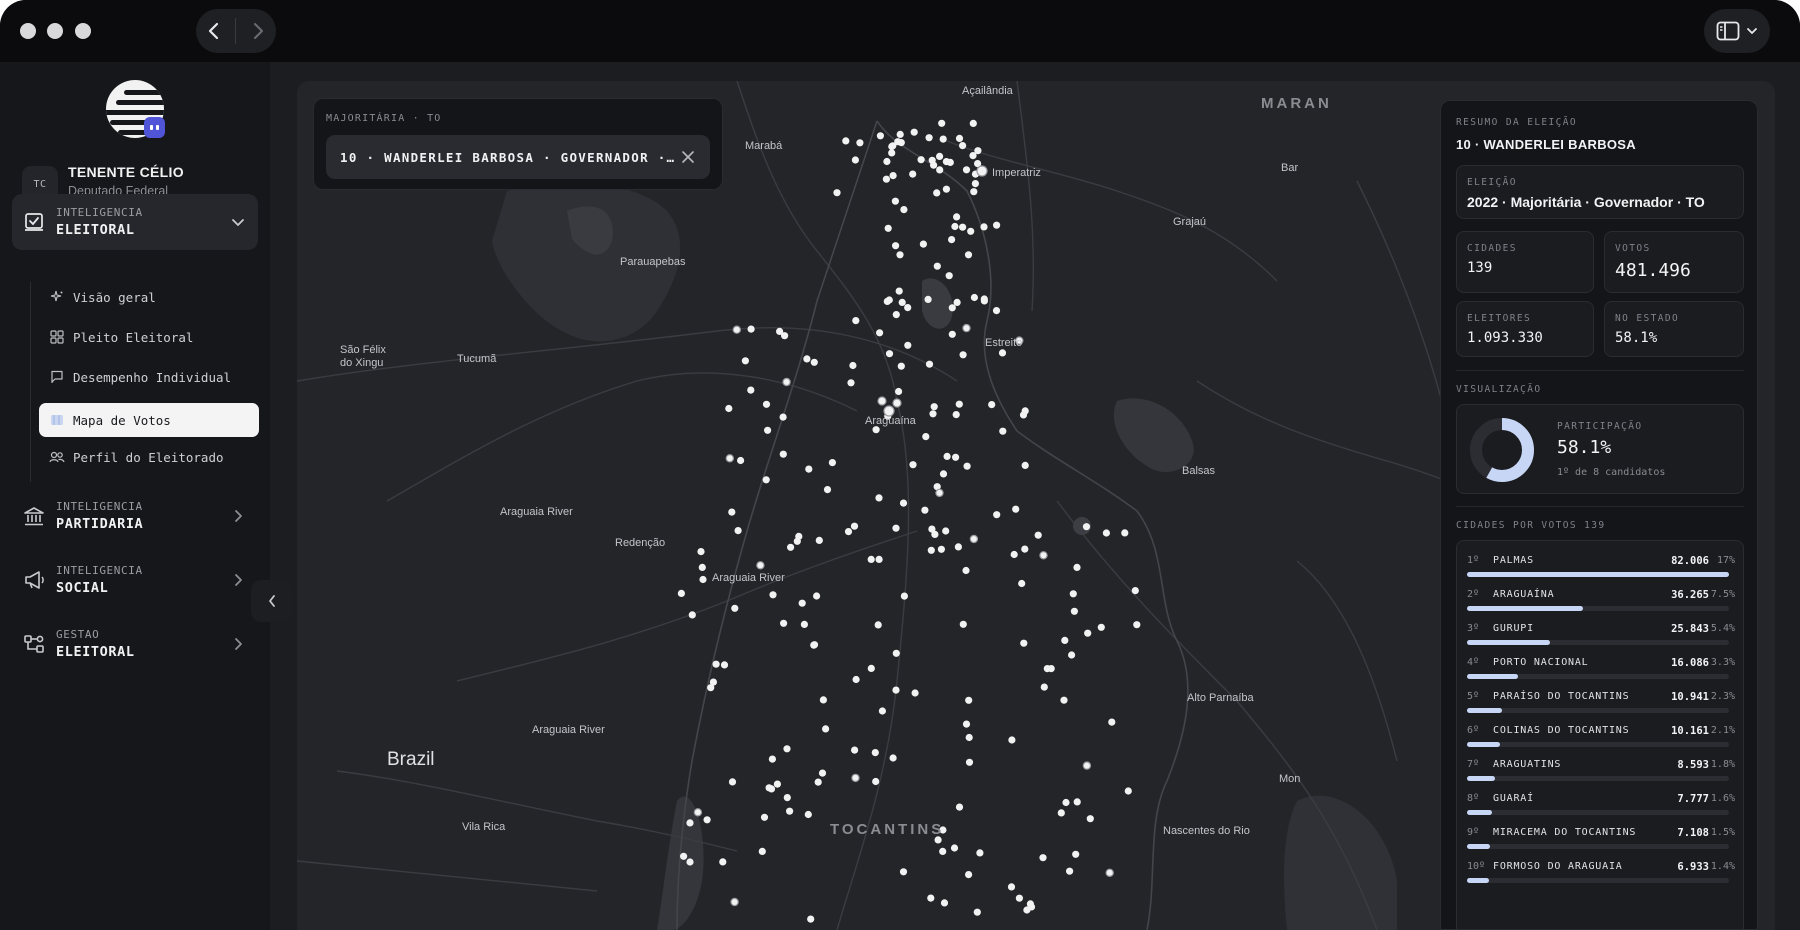  Describe the element at coordinates (149, 377) in the screenshot. I see `subnav-desempenho-individual: Desempenho Individual` at that location.